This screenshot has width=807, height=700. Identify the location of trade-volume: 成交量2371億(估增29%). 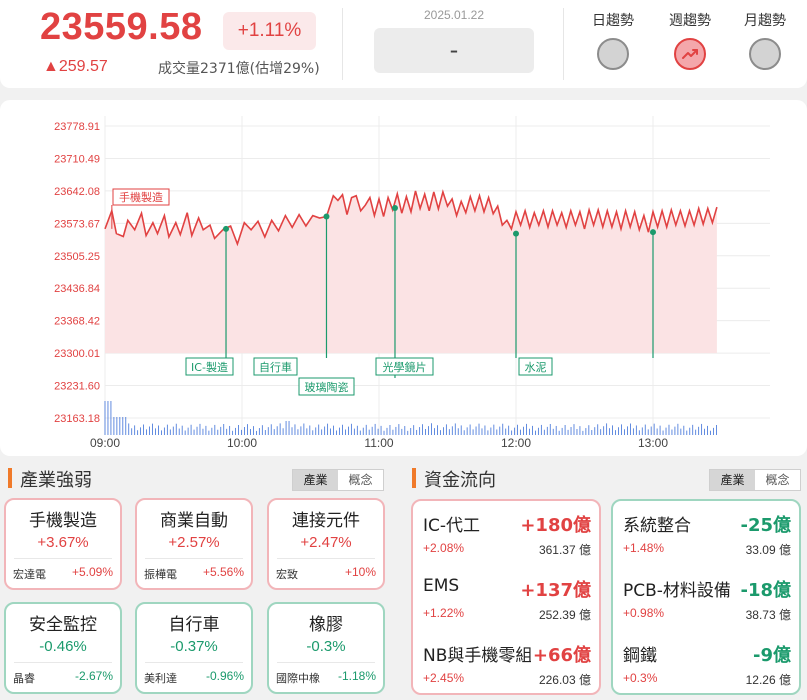
(239, 69).